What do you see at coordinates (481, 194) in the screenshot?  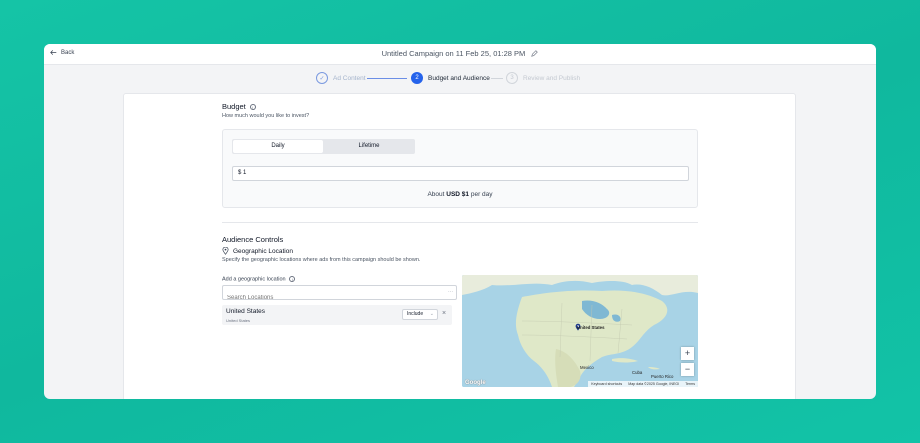 I see `estimate-suffix: per day` at bounding box center [481, 194].